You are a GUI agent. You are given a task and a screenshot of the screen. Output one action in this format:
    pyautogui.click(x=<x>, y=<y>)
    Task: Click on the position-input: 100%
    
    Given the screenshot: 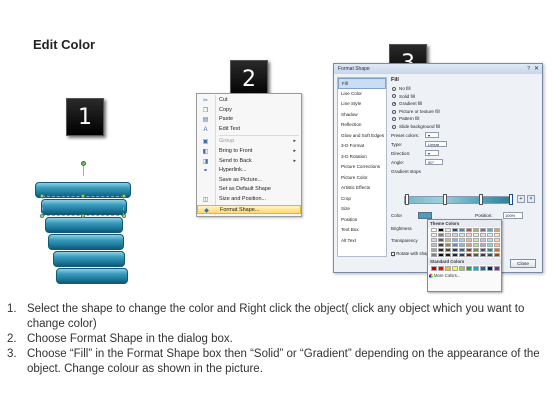 What is the action you would take?
    pyautogui.click(x=513, y=215)
    